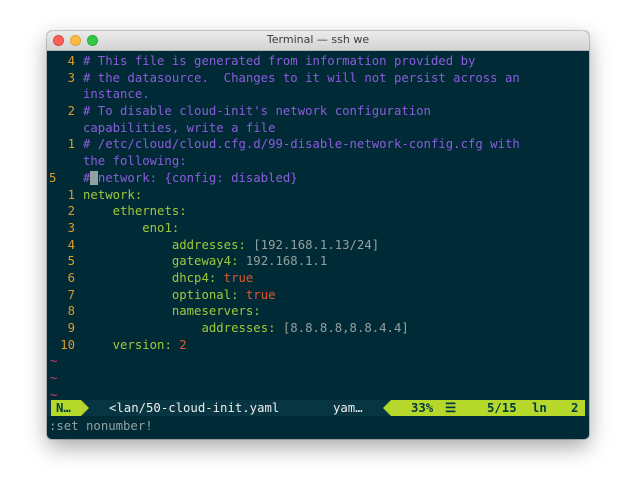 The image size is (636, 500). I want to click on statusline-position-block: 33% ☰ 5/15 ln 2, so click(488, 408).